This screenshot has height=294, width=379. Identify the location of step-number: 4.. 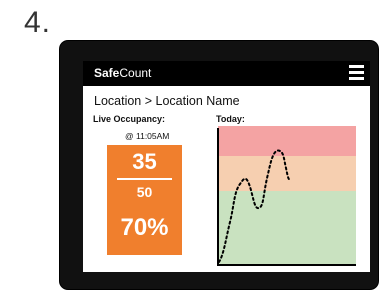
(38, 22).